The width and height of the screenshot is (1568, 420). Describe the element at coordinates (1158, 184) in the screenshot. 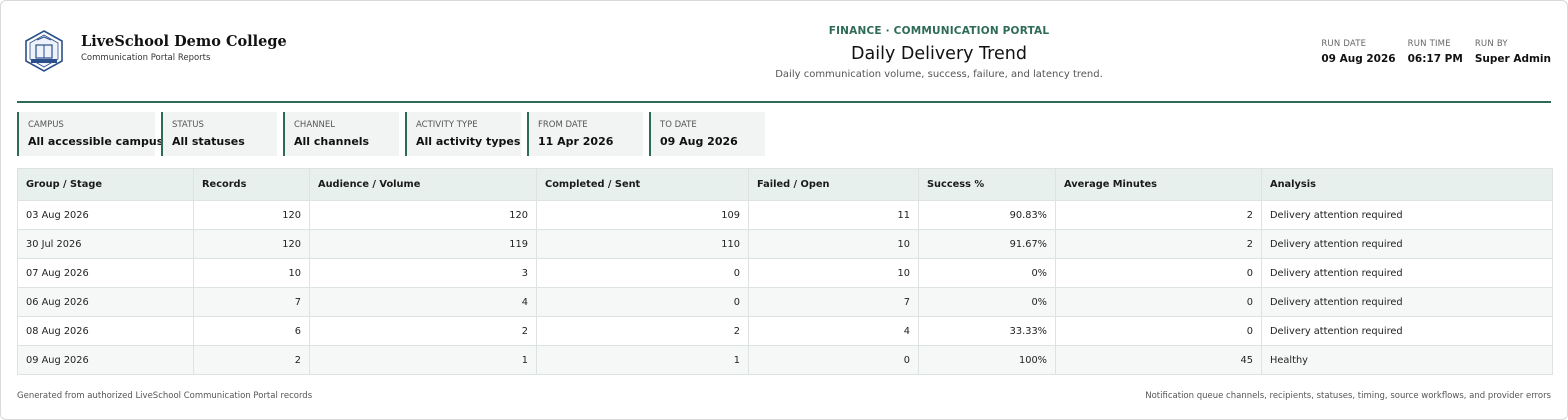

I see `column-header: Average Minutes` at that location.